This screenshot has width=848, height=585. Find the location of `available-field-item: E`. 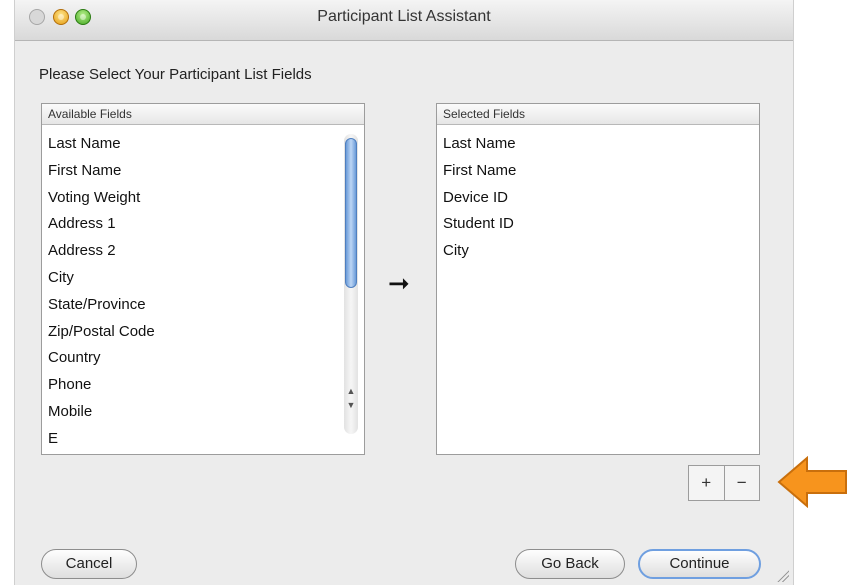

available-field-item: E is located at coordinates (203, 439).